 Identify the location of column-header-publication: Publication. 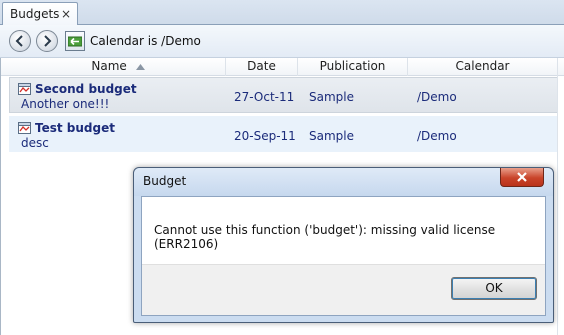
(353, 67).